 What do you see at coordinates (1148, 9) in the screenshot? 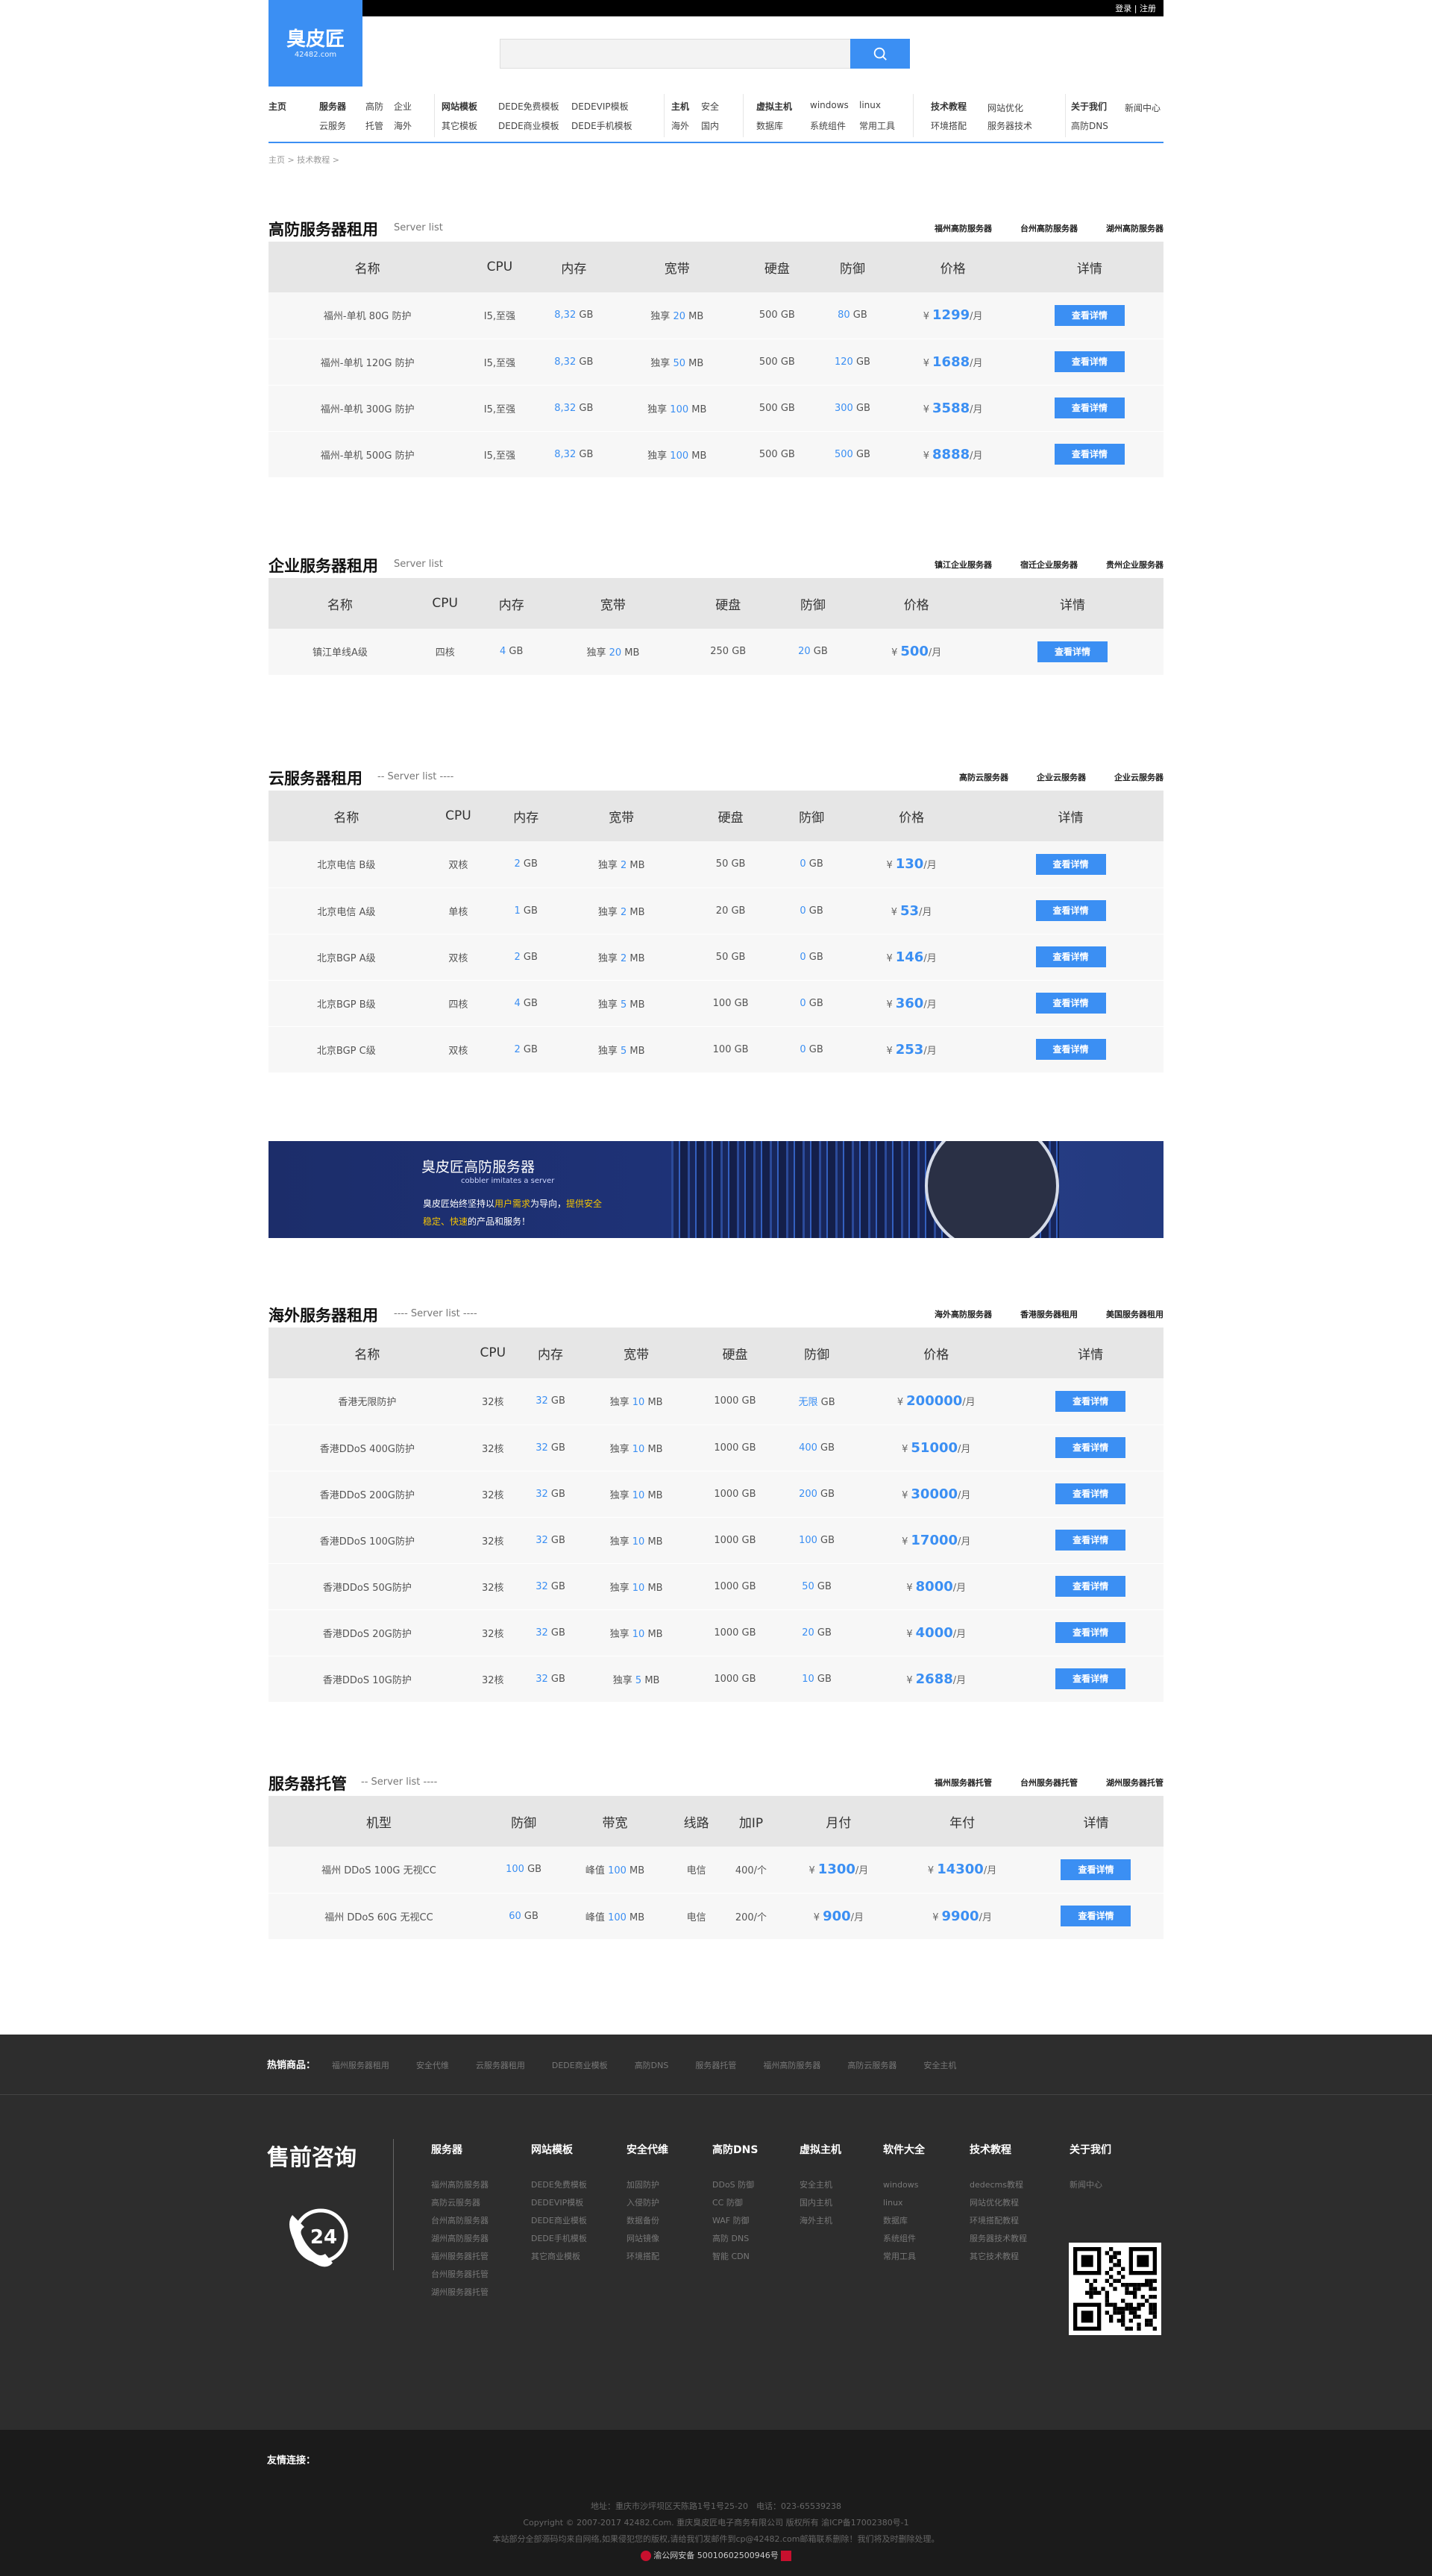
I see `register-link: 注册` at bounding box center [1148, 9].